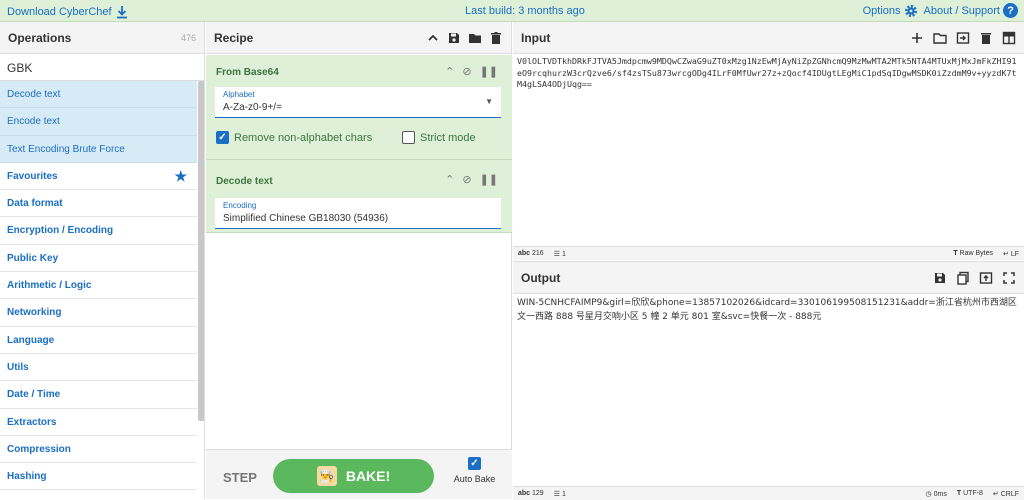 This screenshot has height=500, width=1024. Describe the element at coordinates (474, 479) in the screenshot. I see `auto-bake-label: Auto Bake` at that location.